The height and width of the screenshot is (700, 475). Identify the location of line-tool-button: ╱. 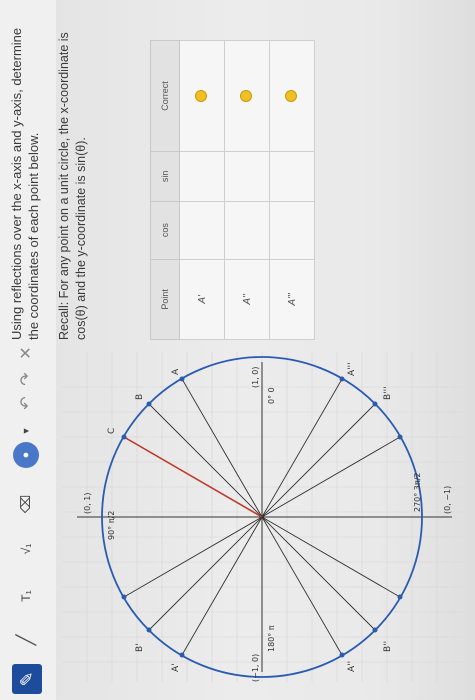
(26, 640).